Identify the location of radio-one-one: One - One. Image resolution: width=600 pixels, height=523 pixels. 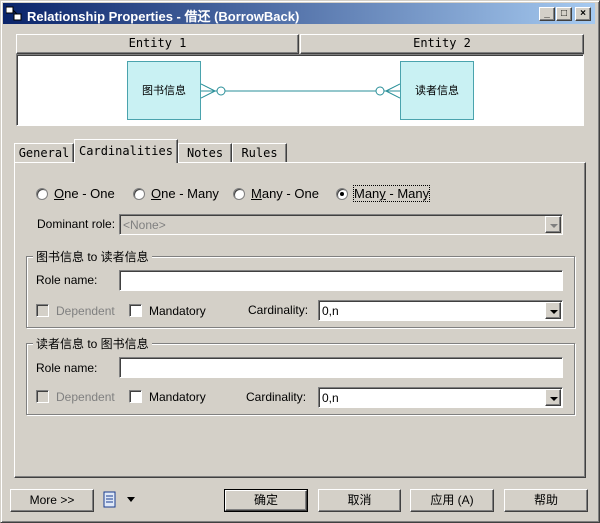
(75, 195).